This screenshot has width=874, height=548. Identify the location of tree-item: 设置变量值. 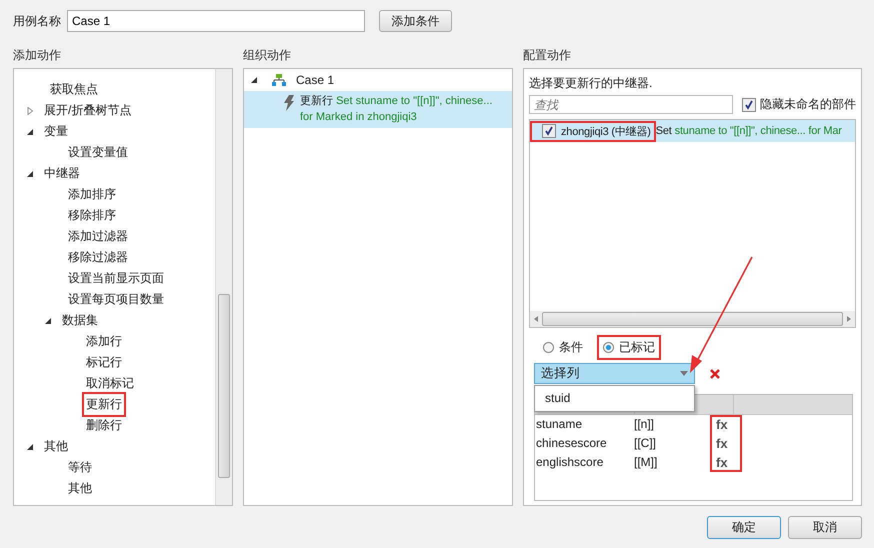
(98, 152).